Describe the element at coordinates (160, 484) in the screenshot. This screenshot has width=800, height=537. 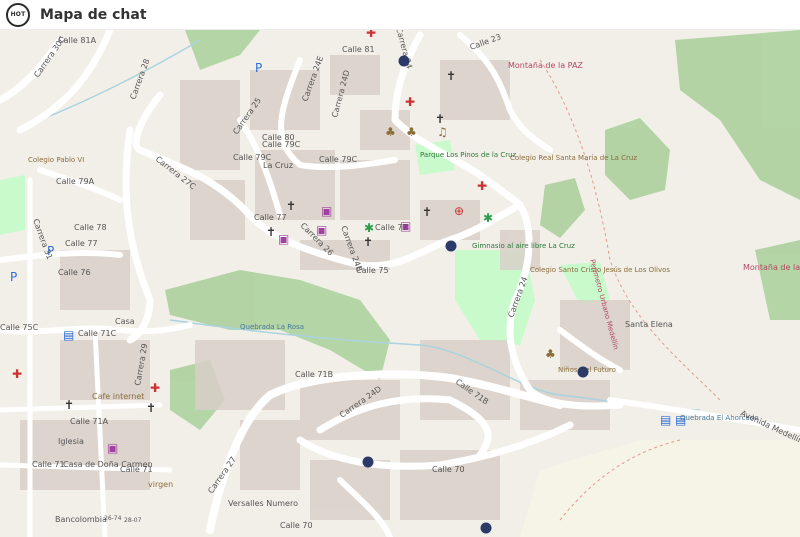
I see `label-virgen: virgen` at that location.